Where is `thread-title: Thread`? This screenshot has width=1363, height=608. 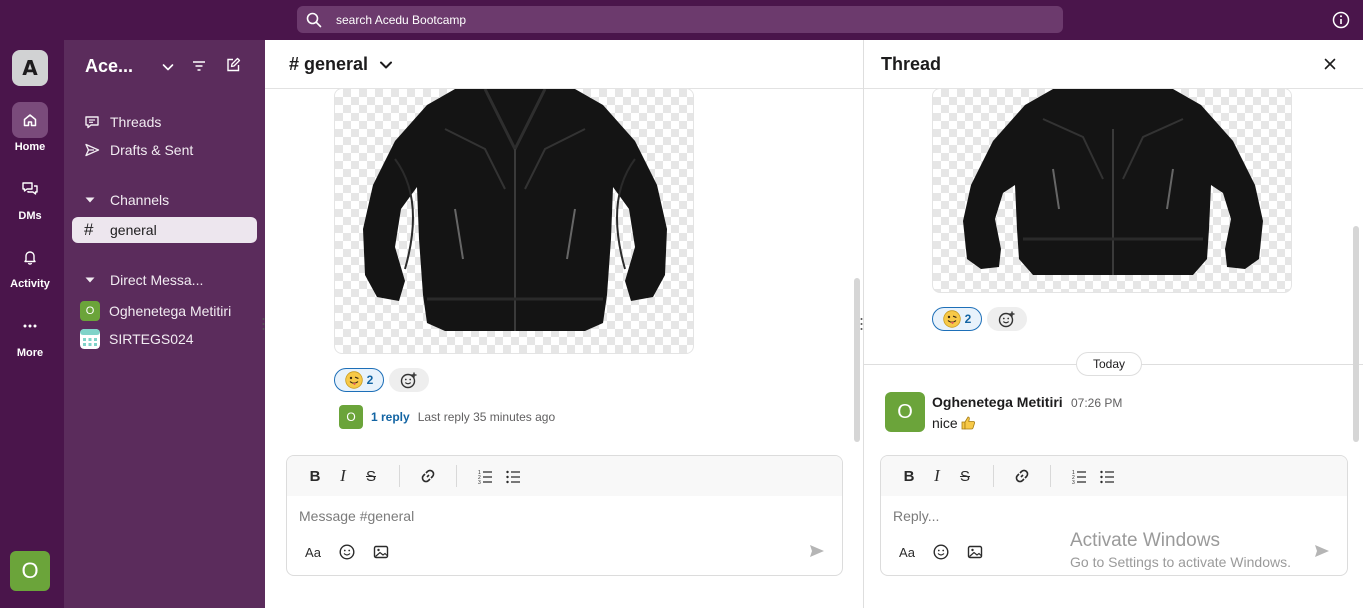
thread-title: Thread is located at coordinates (911, 64).